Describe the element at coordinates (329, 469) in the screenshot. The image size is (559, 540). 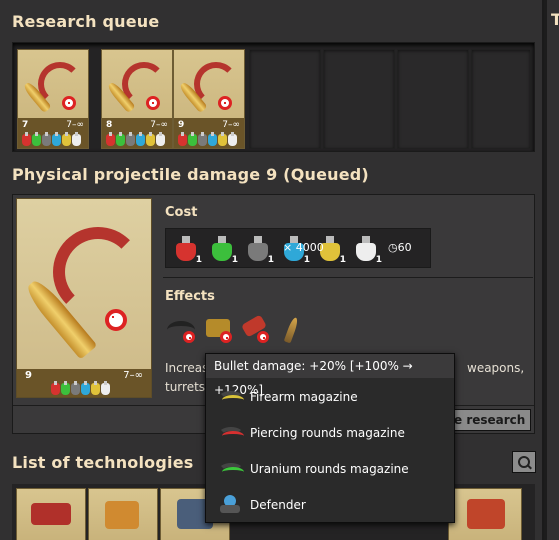
I see `tooltip-item-label: Uranium rounds magazine` at that location.